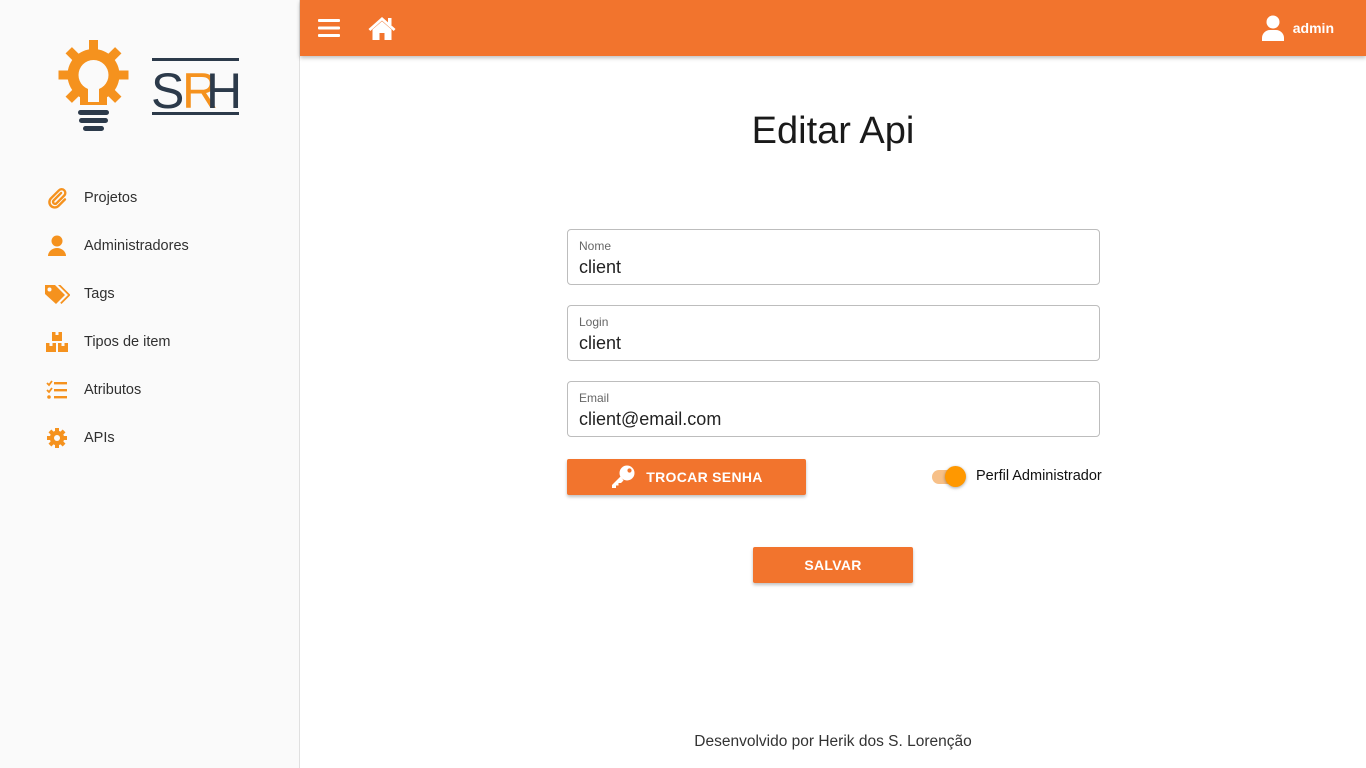  Describe the element at coordinates (99, 438) in the screenshot. I see `sidebar-item-label: APIs` at that location.